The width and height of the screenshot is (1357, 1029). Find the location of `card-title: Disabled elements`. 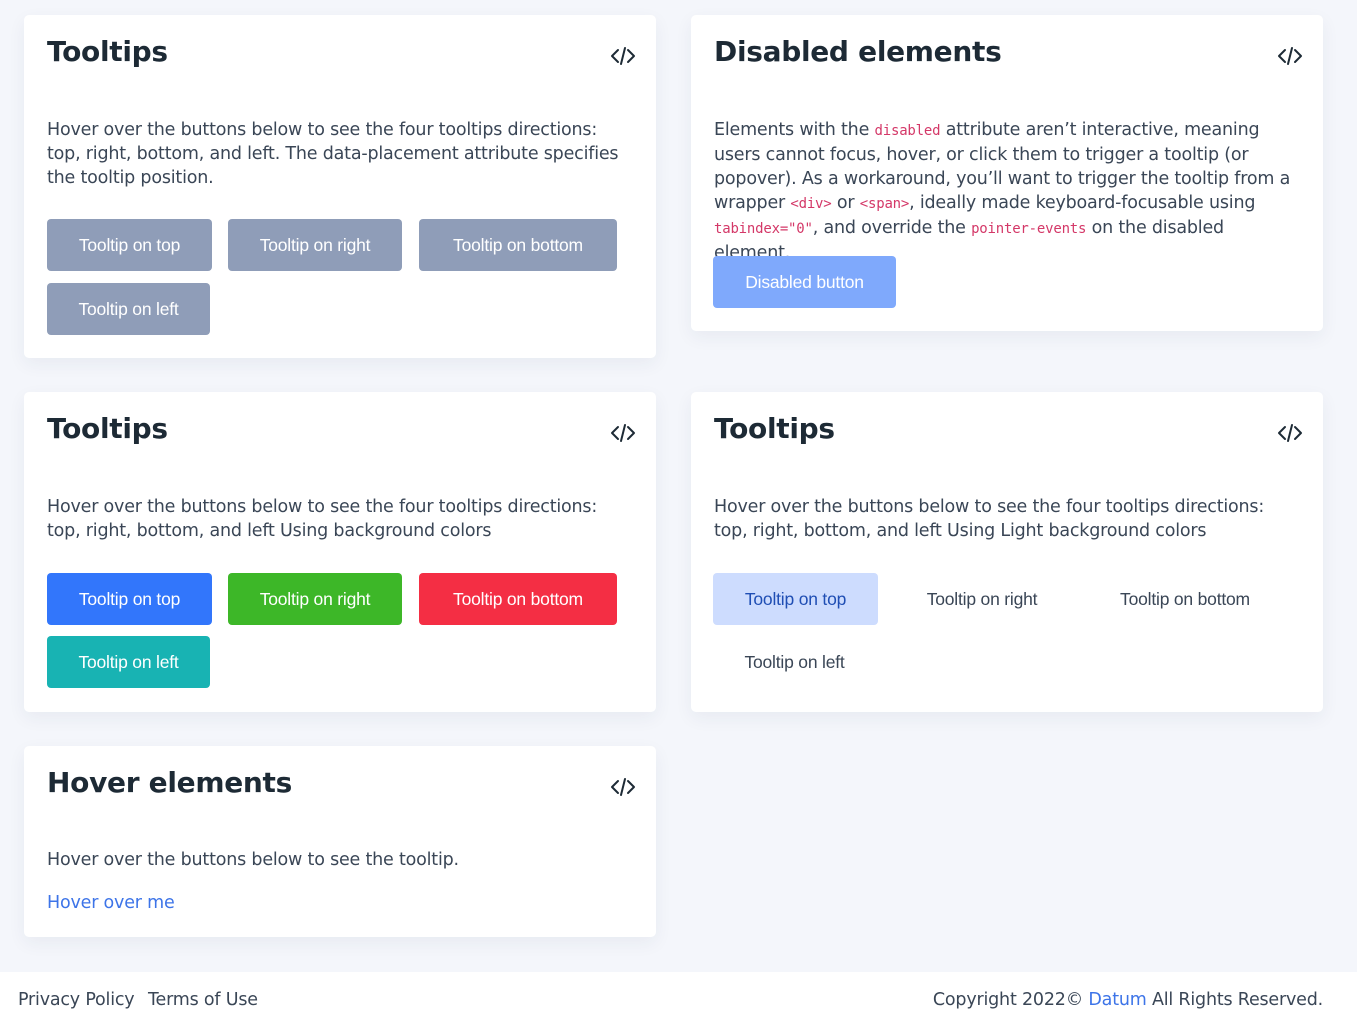

card-title: Disabled elements is located at coordinates (858, 51).